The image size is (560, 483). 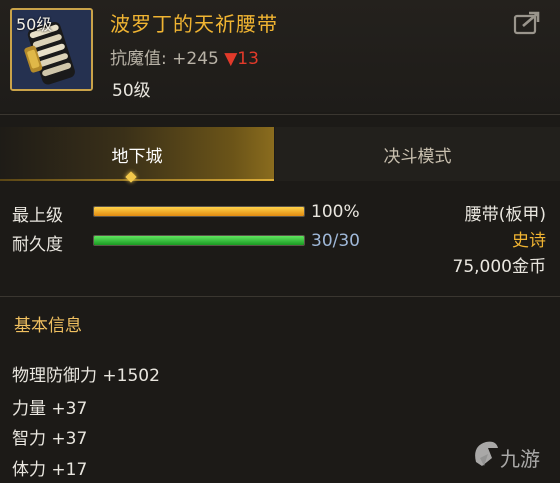 I want to click on item-main-stat: 抗魔值: +245 ▼13, so click(x=184, y=56).